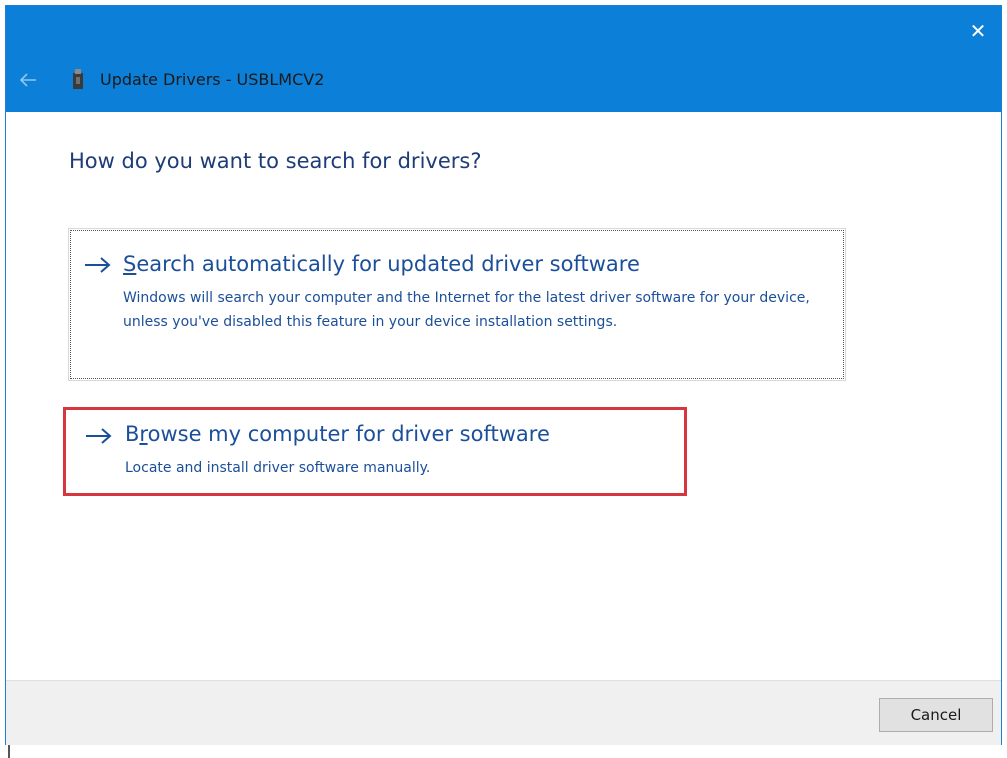  I want to click on access-key-letter: r, so click(143, 434).